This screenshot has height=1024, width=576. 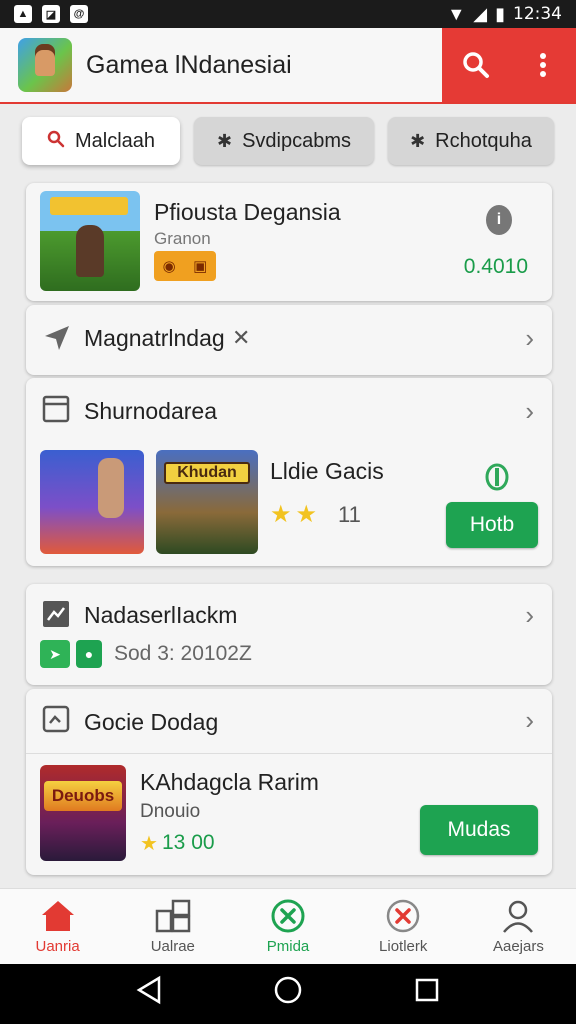 I want to click on app-logo, so click(x=45, y=65).